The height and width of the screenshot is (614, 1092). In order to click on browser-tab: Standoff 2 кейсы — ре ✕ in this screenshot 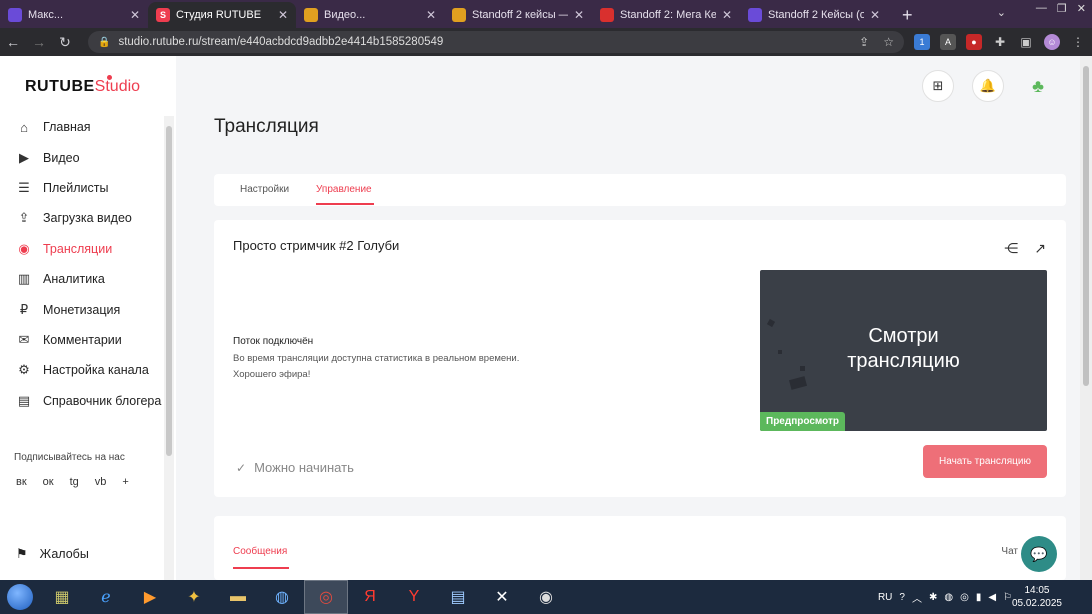, I will do `click(518, 15)`.